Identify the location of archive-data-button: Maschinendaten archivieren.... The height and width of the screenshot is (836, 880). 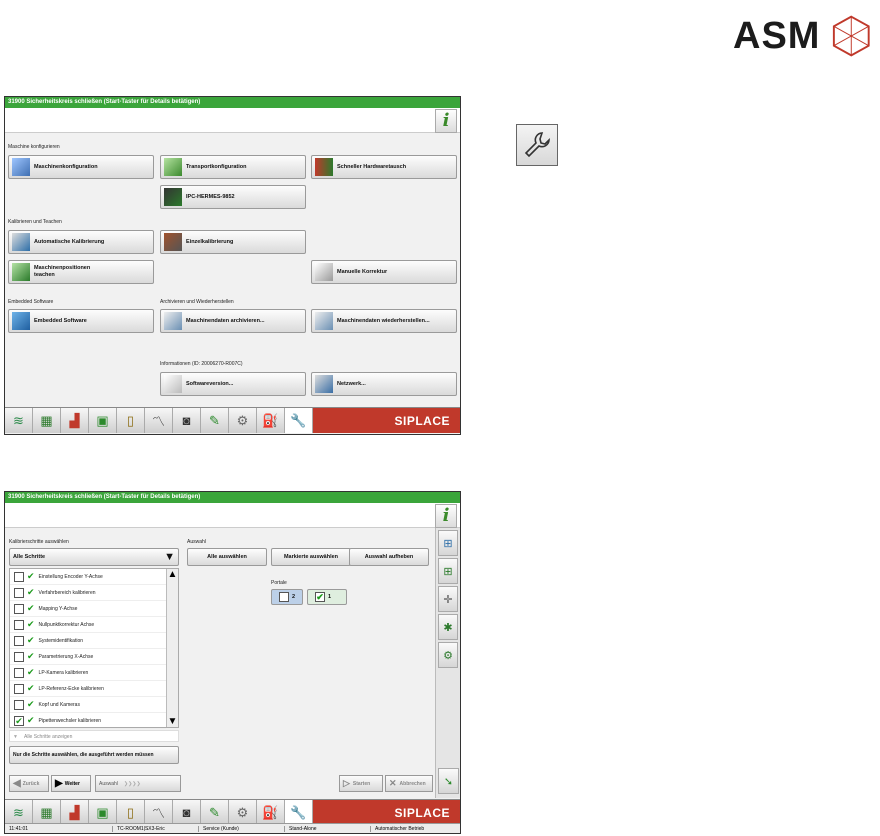
(233, 321).